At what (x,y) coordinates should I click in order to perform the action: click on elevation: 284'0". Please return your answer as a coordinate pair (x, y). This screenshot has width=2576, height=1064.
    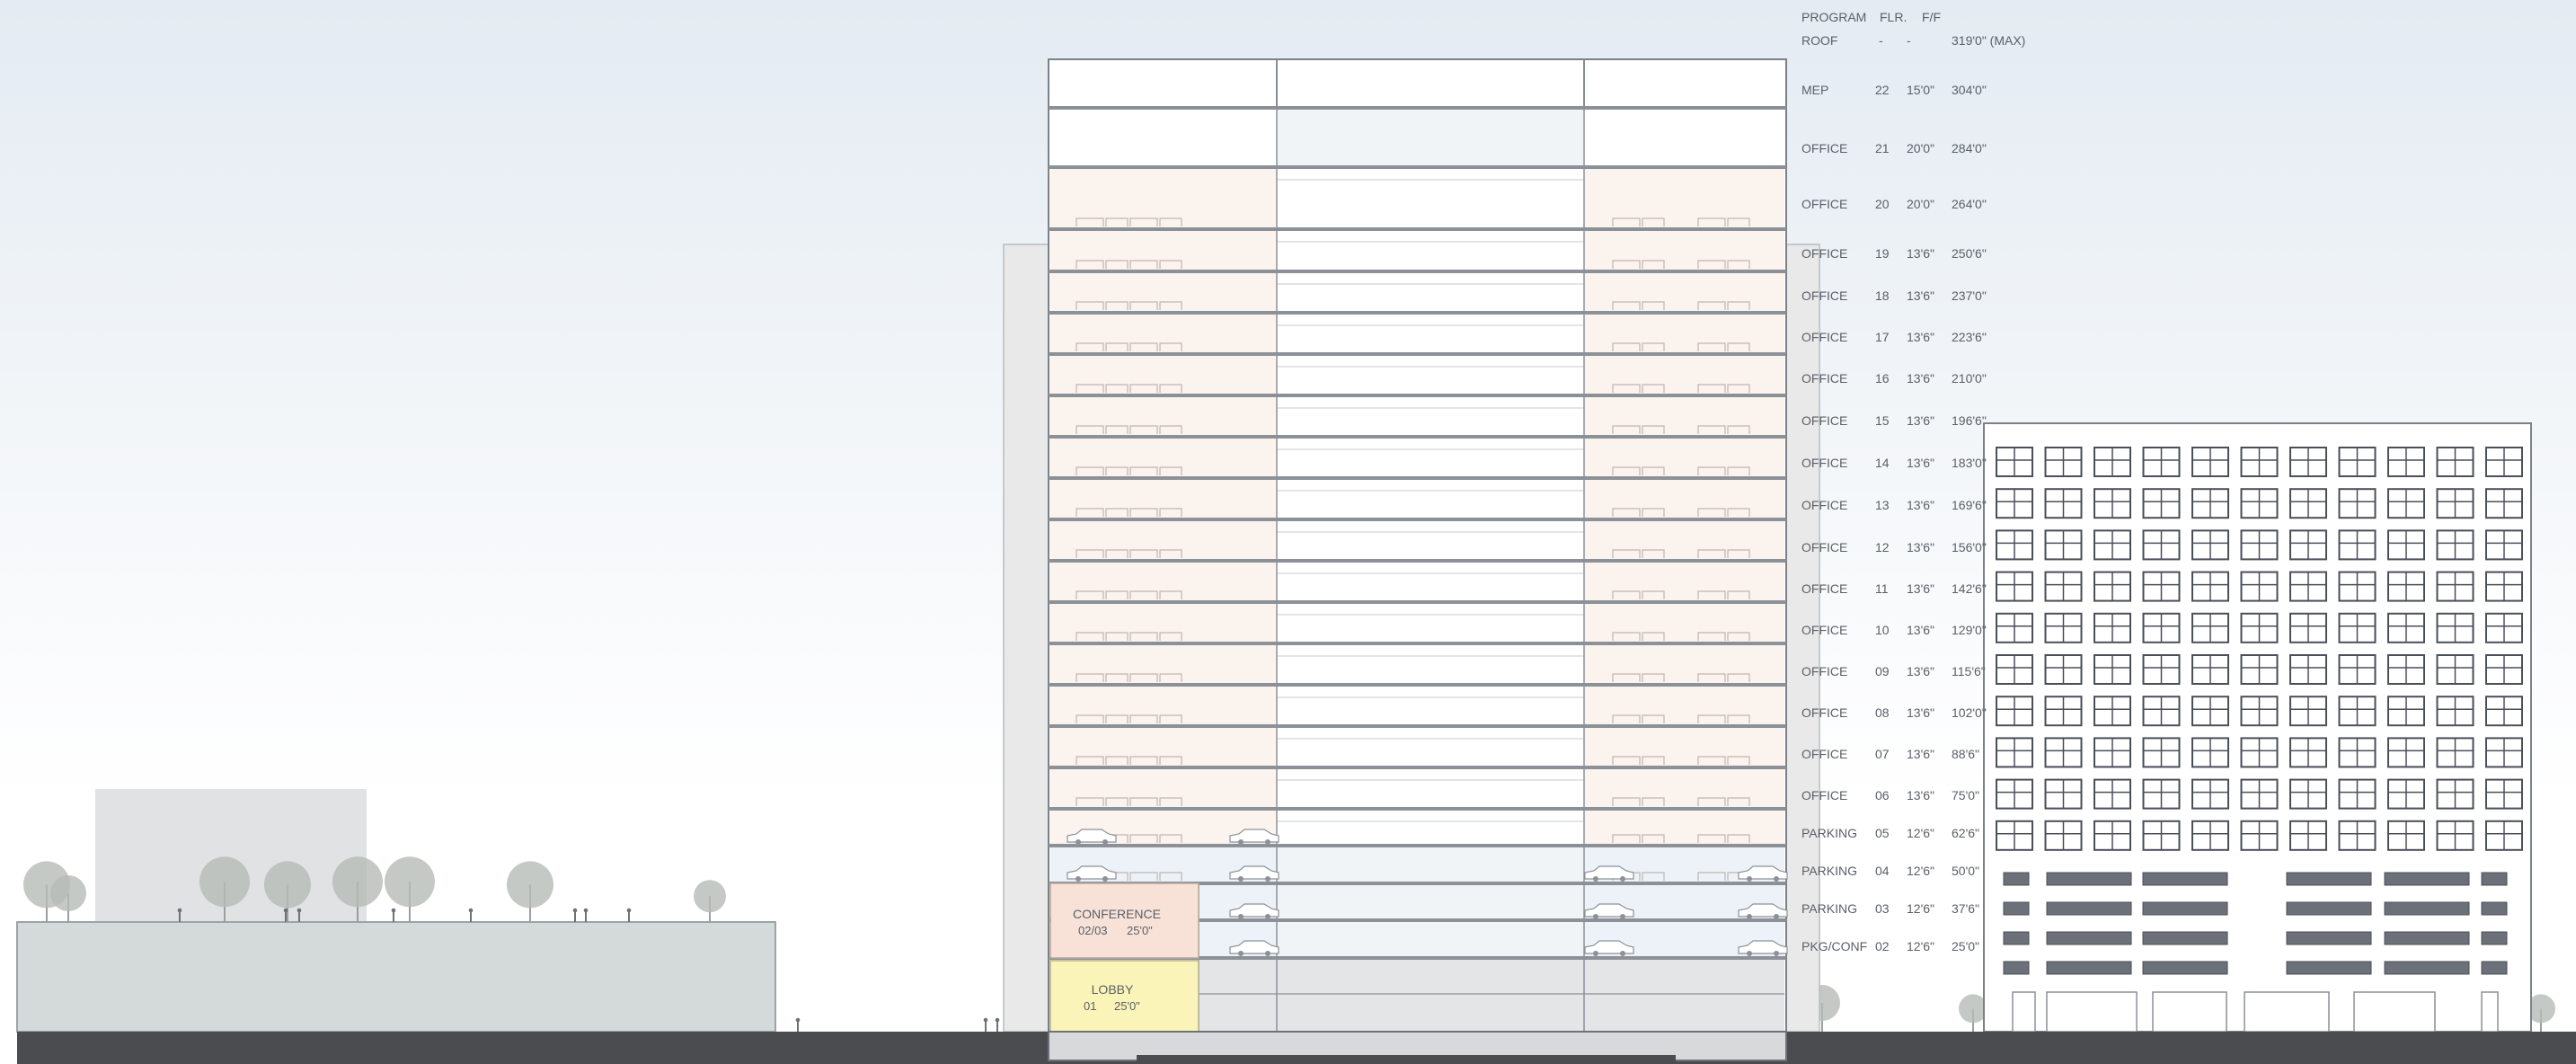
    Looking at the image, I should click on (1970, 148).